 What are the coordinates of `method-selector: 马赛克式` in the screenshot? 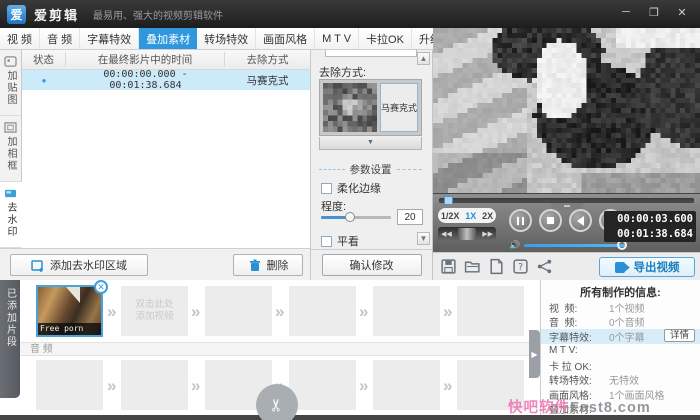 It's located at (370, 107).